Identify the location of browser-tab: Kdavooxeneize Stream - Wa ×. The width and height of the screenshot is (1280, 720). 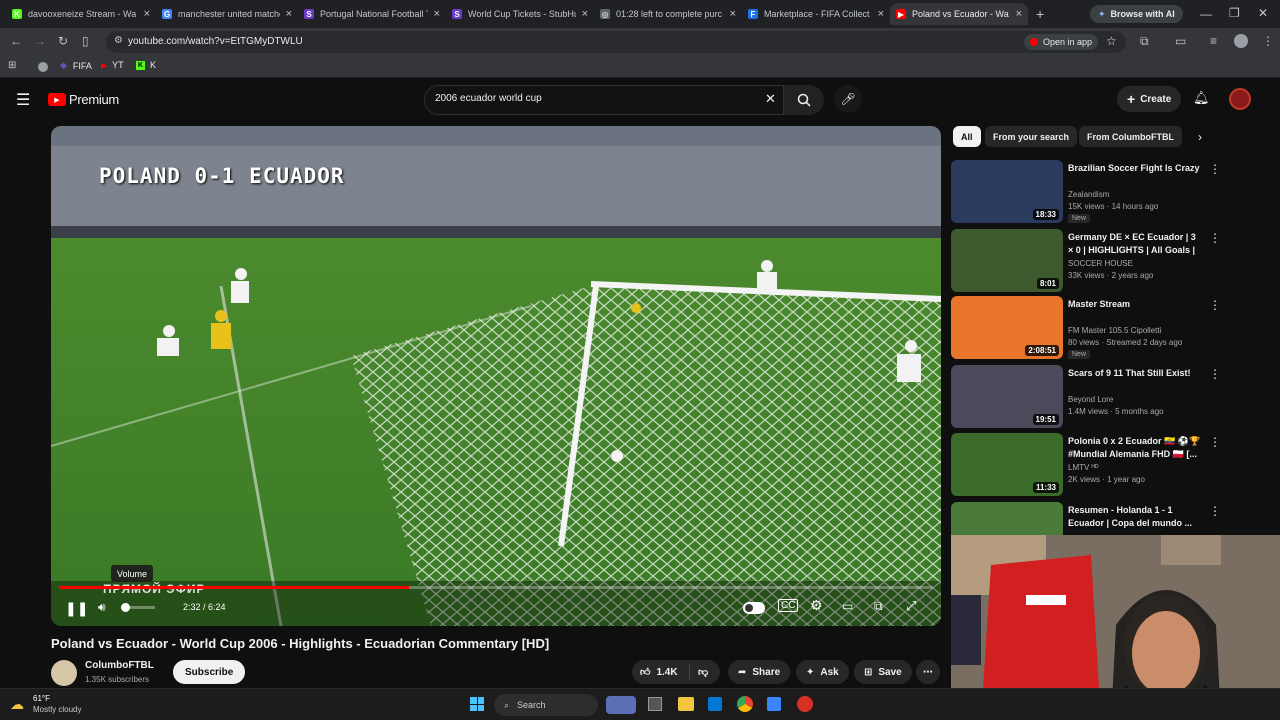
(81, 14).